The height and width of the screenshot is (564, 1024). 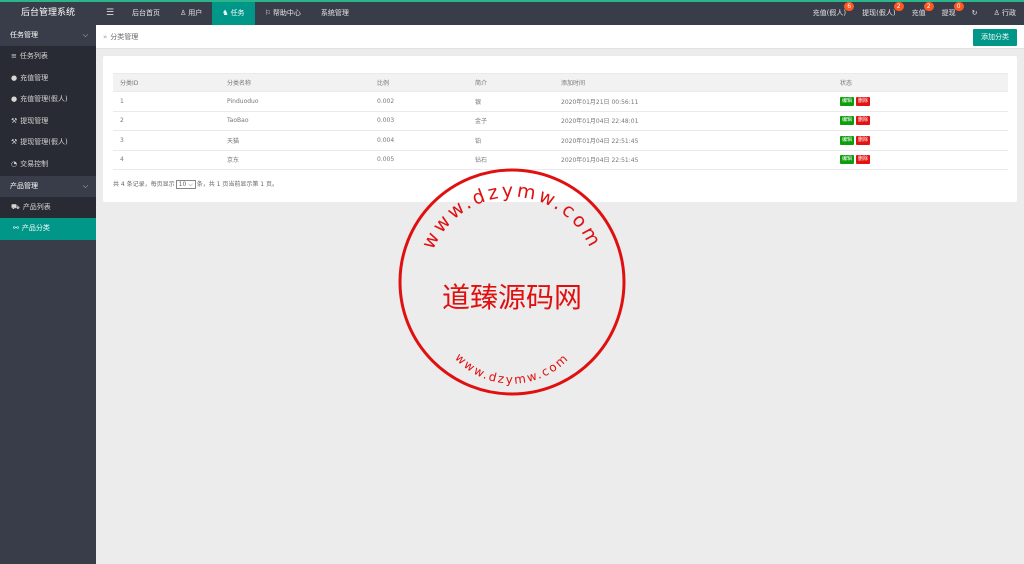 I want to click on cell-time: 2020年01月04日 22:48:01, so click(x=693, y=121).